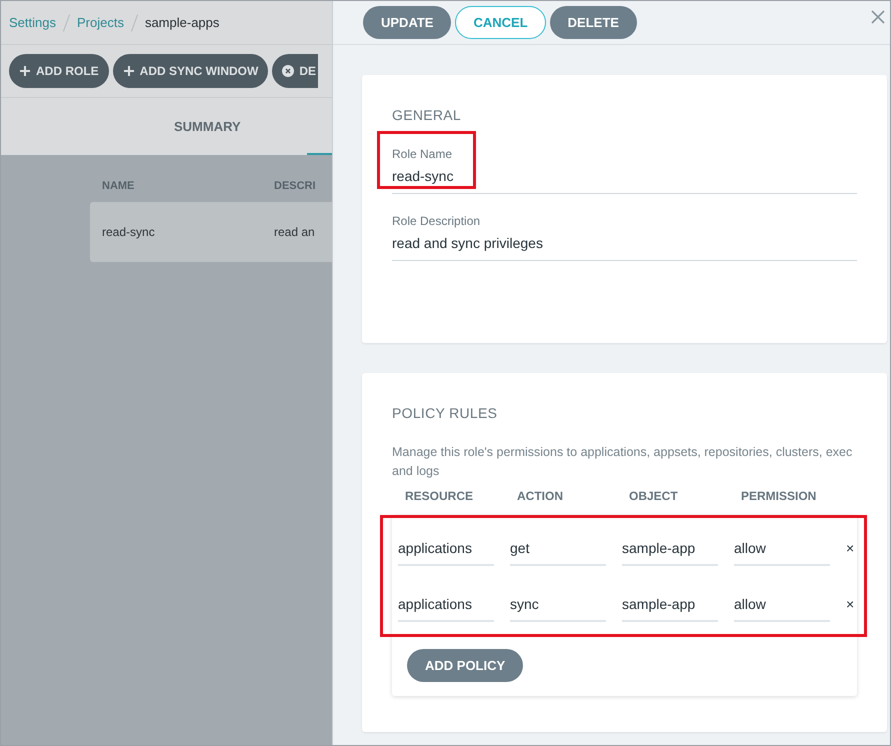 This screenshot has width=891, height=746. What do you see at coordinates (423, 154) in the screenshot?
I see `field-label: Role Name` at bounding box center [423, 154].